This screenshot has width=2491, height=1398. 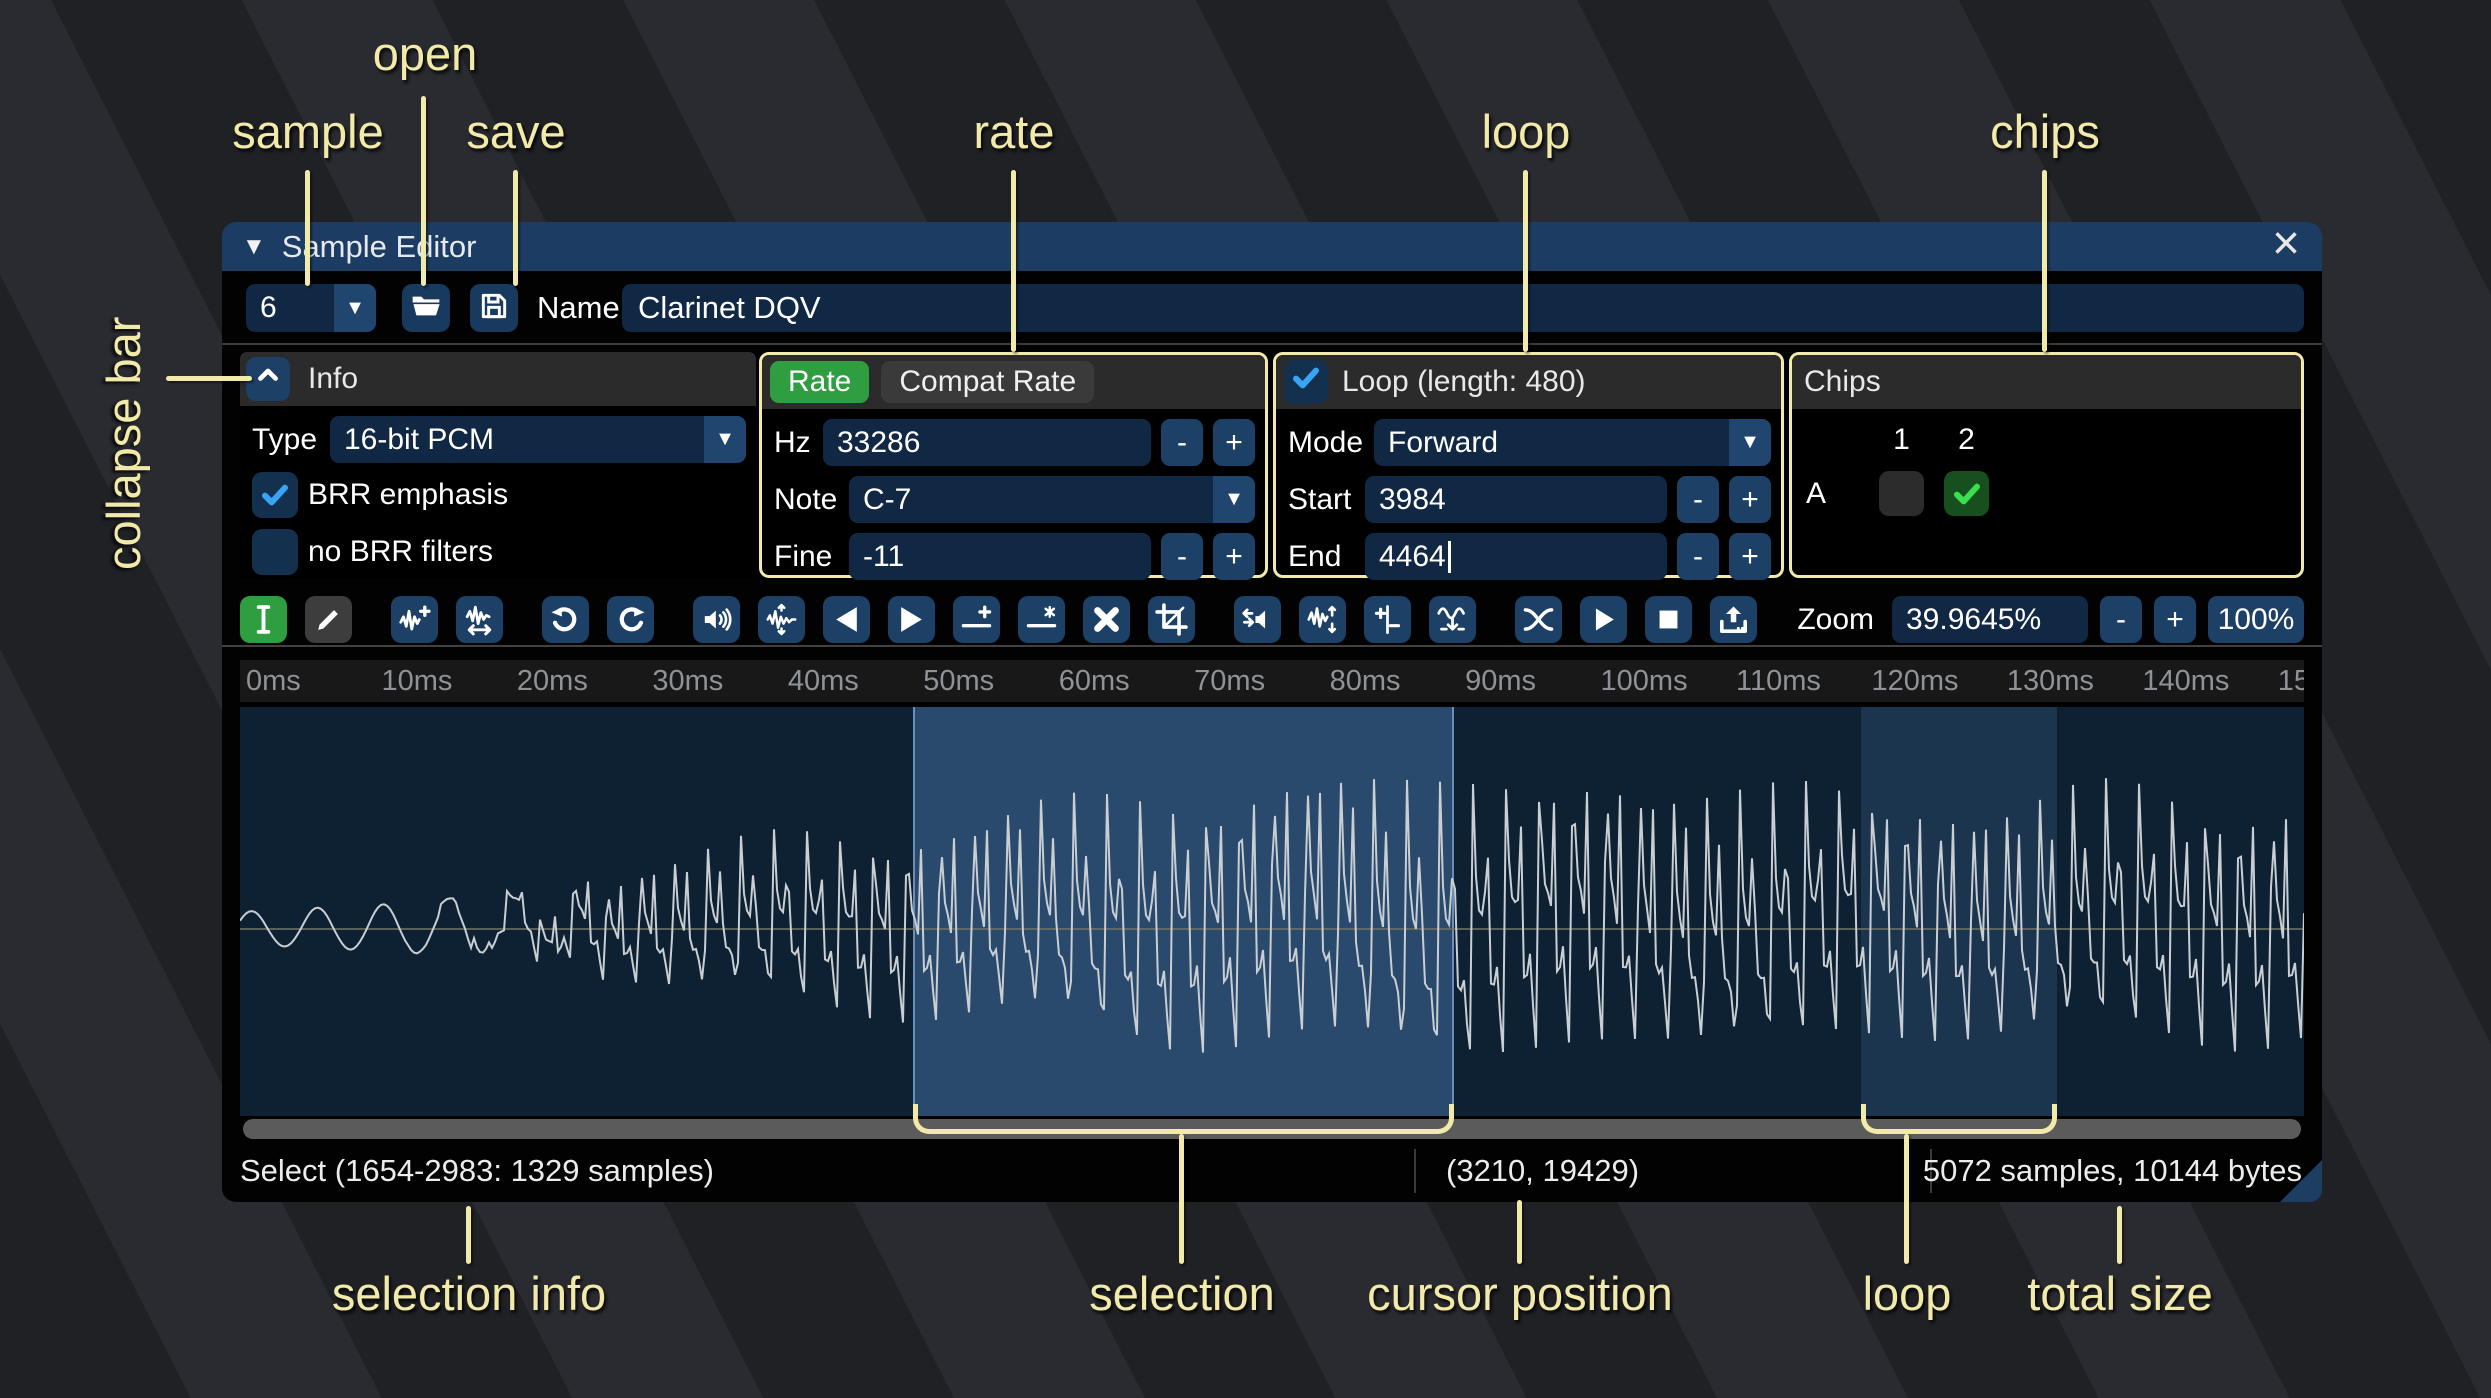 I want to click on loop-start-input: 3984, so click(x=1516, y=499).